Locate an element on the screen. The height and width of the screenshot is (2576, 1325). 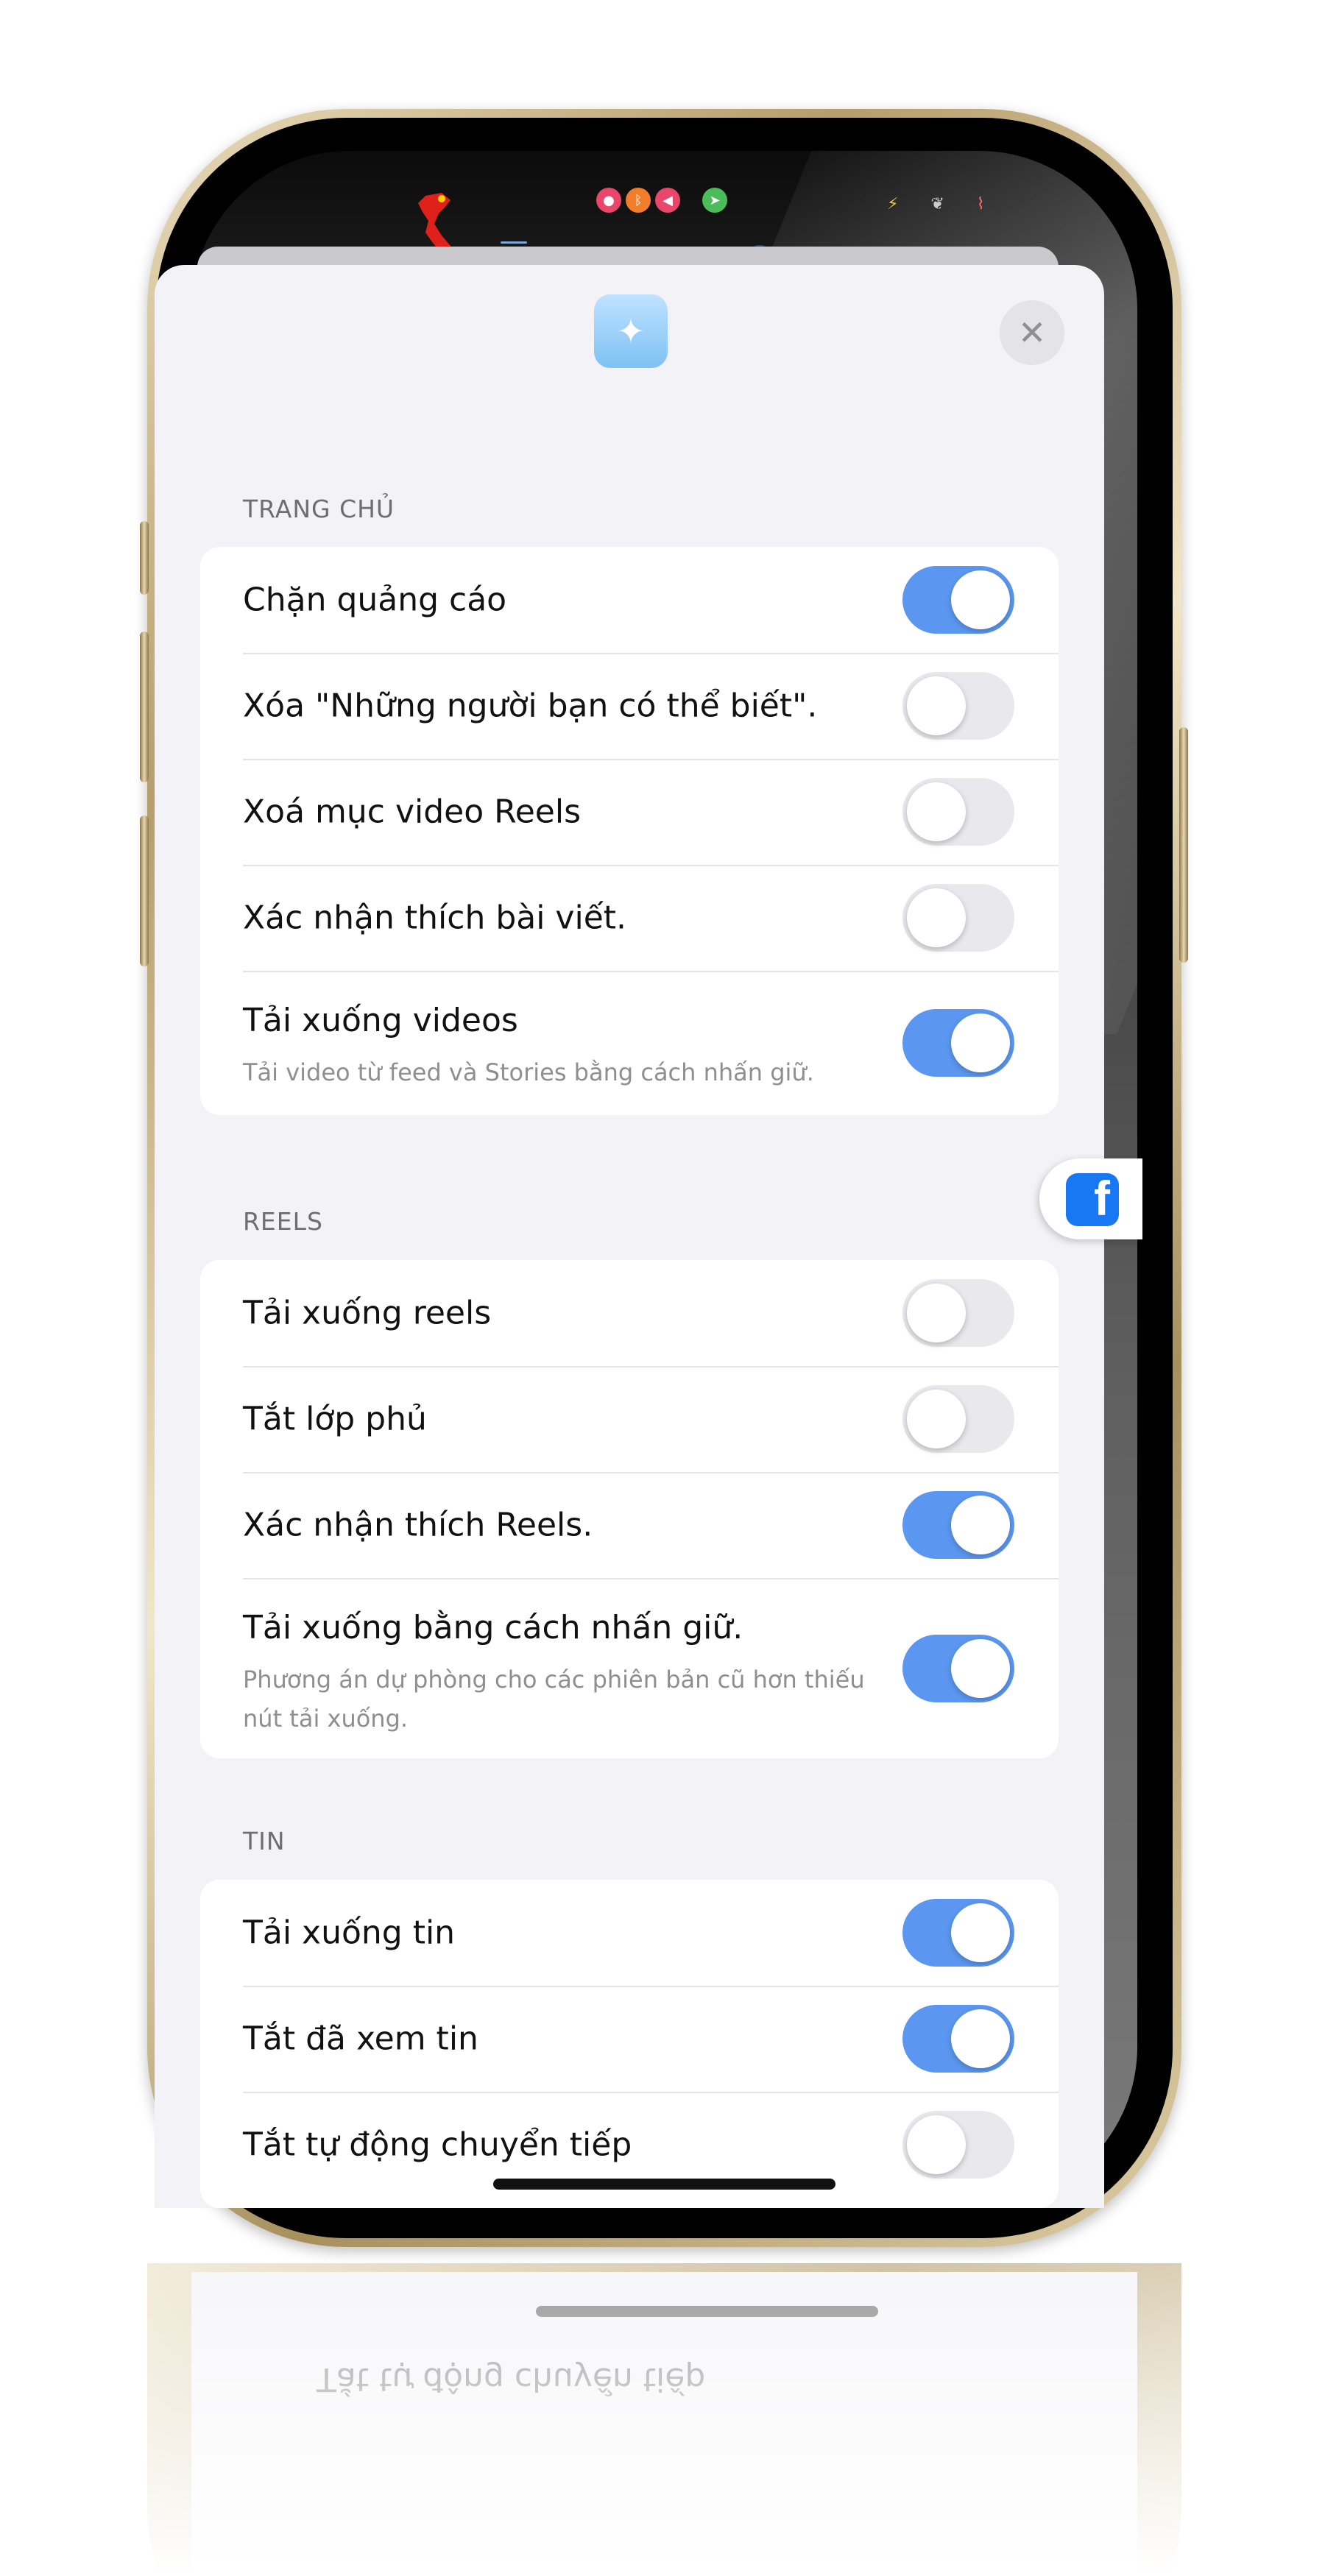
reflection-home-indicator is located at coordinates (707, 2311).